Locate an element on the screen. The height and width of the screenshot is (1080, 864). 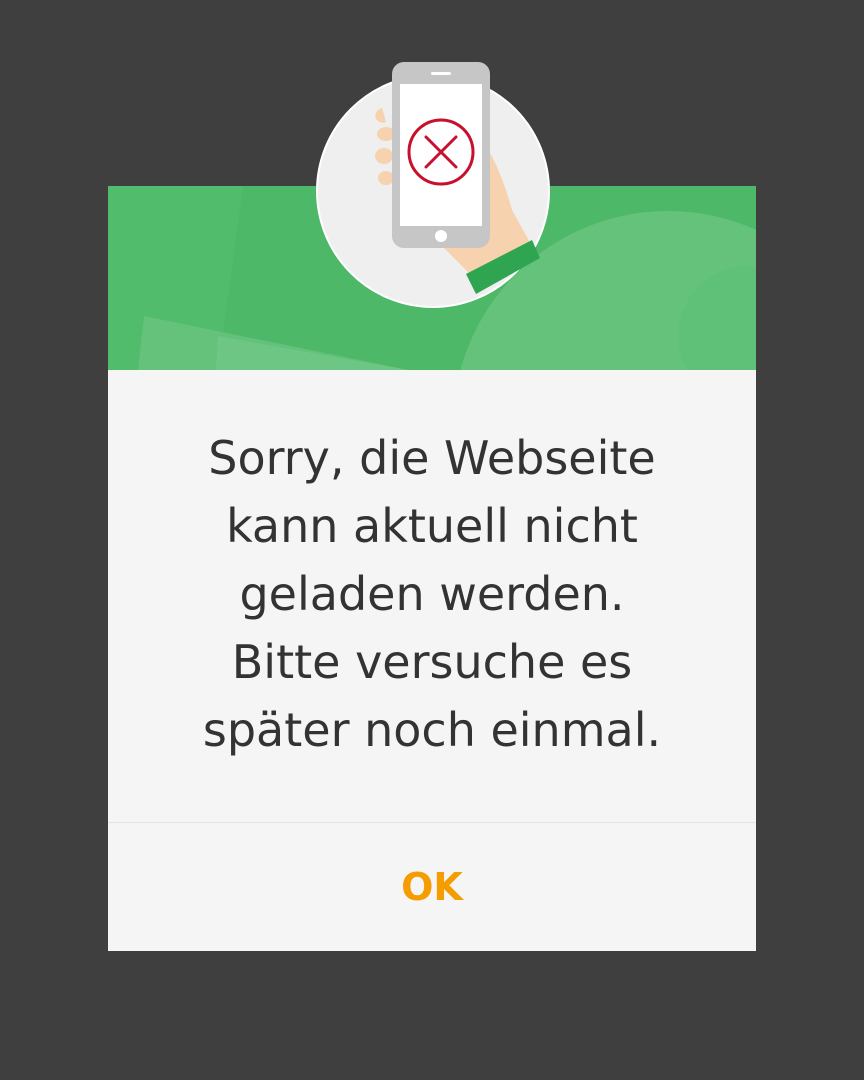
ok-button: OK is located at coordinates (432, 887).